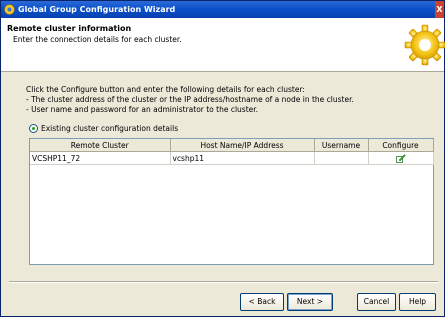 This screenshot has height=317, width=445. Describe the element at coordinates (424, 45) in the screenshot. I see `gear-icon` at that location.